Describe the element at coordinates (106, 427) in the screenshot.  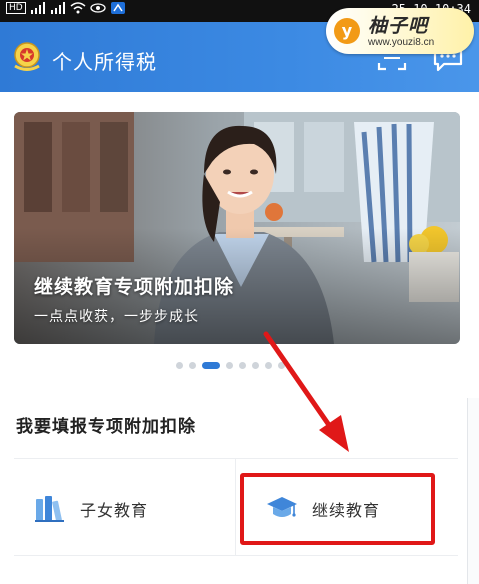
I see `section-title: 我要填报专项附加扣除` at that location.